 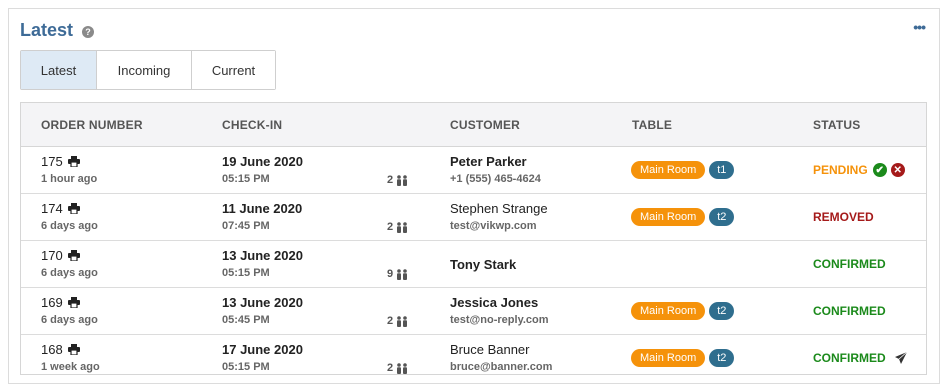 What do you see at coordinates (722, 170) in the screenshot?
I see `table-badge: t1` at bounding box center [722, 170].